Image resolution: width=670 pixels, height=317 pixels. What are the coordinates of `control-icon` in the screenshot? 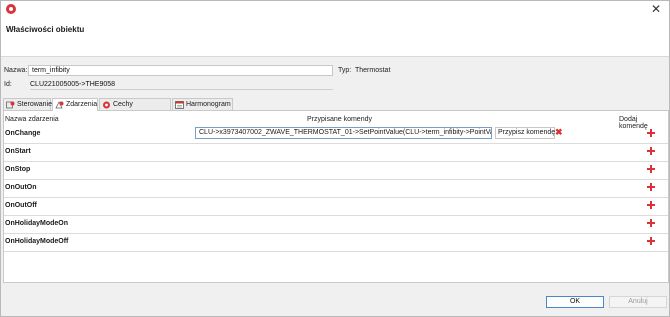 It's located at (10, 105).